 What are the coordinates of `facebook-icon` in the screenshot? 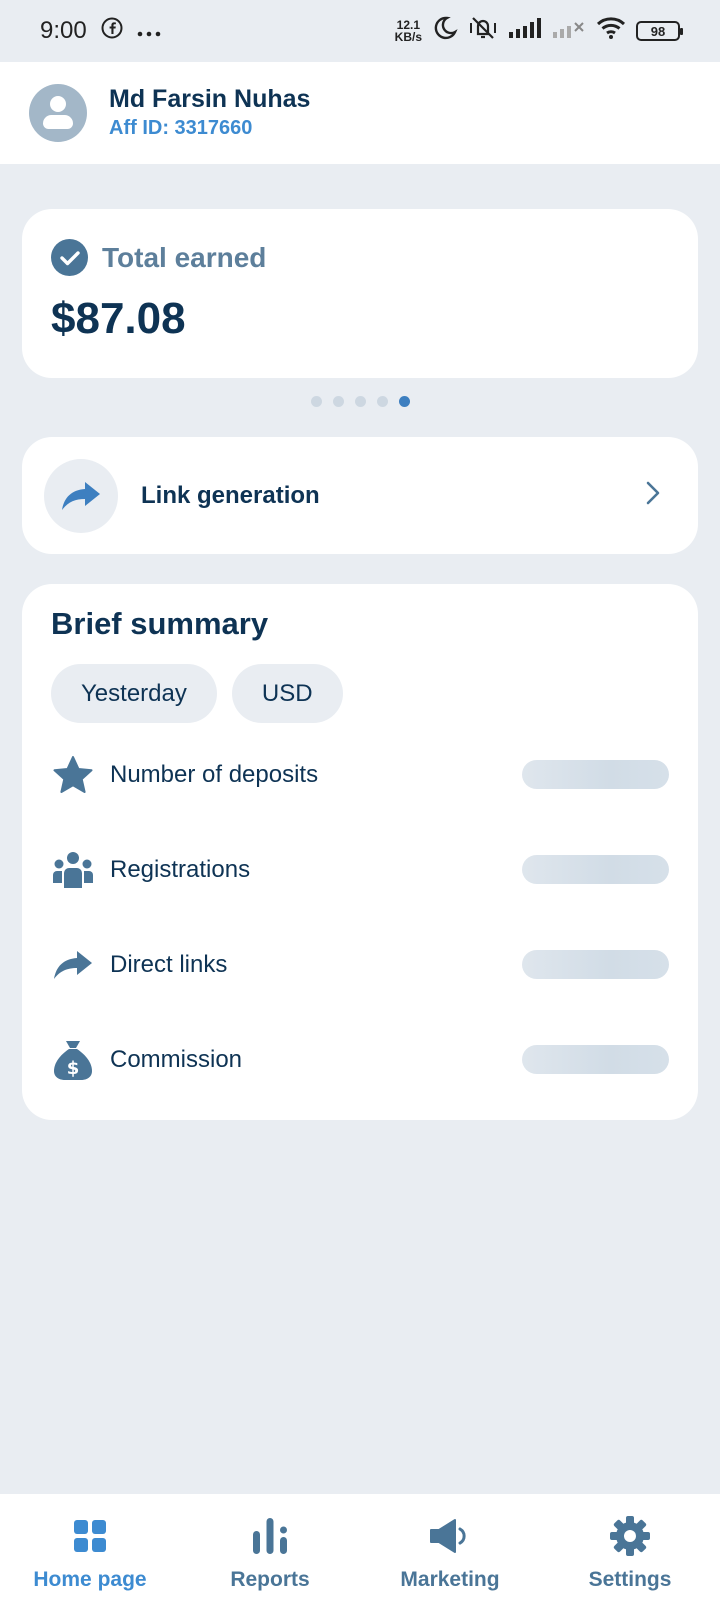 It's located at (112, 31).